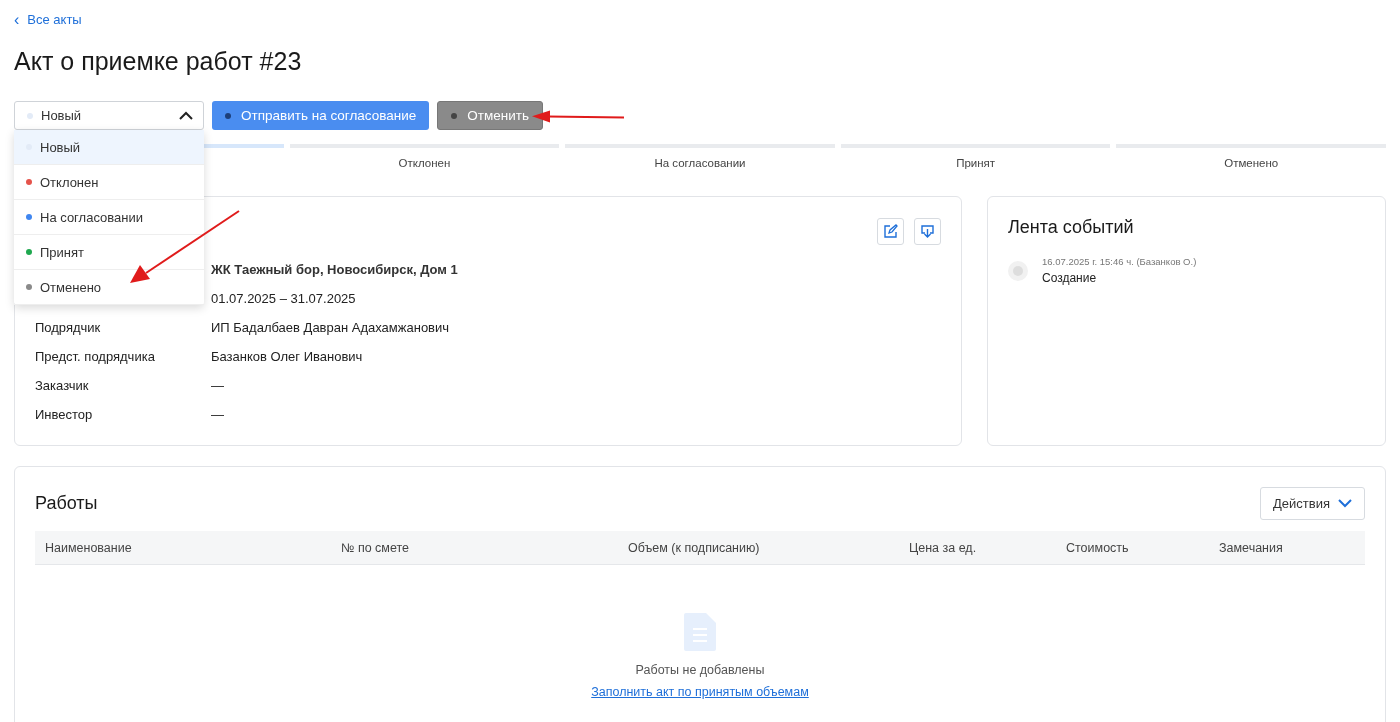 Image resolution: width=1400 pixels, height=722 pixels. I want to click on step-label: Отклонен, so click(424, 164).